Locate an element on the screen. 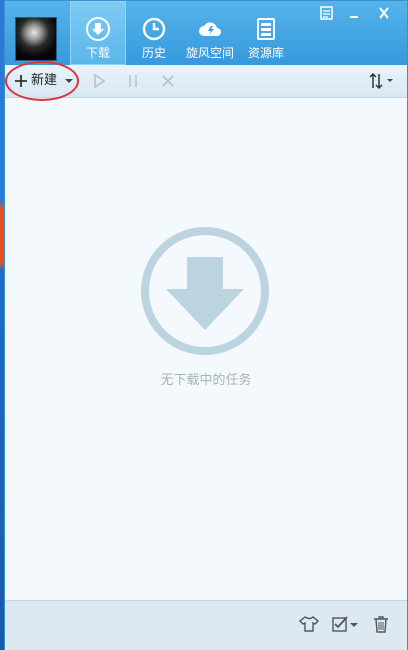 This screenshot has height=650, width=408. tab-download-label: 下载 is located at coordinates (97, 53).